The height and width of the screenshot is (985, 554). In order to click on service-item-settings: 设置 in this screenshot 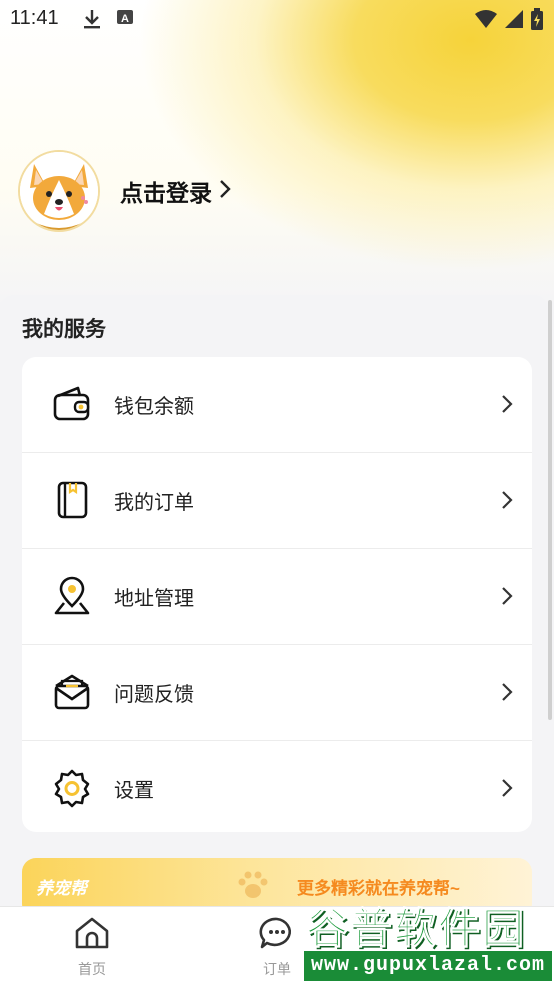, I will do `click(277, 786)`.